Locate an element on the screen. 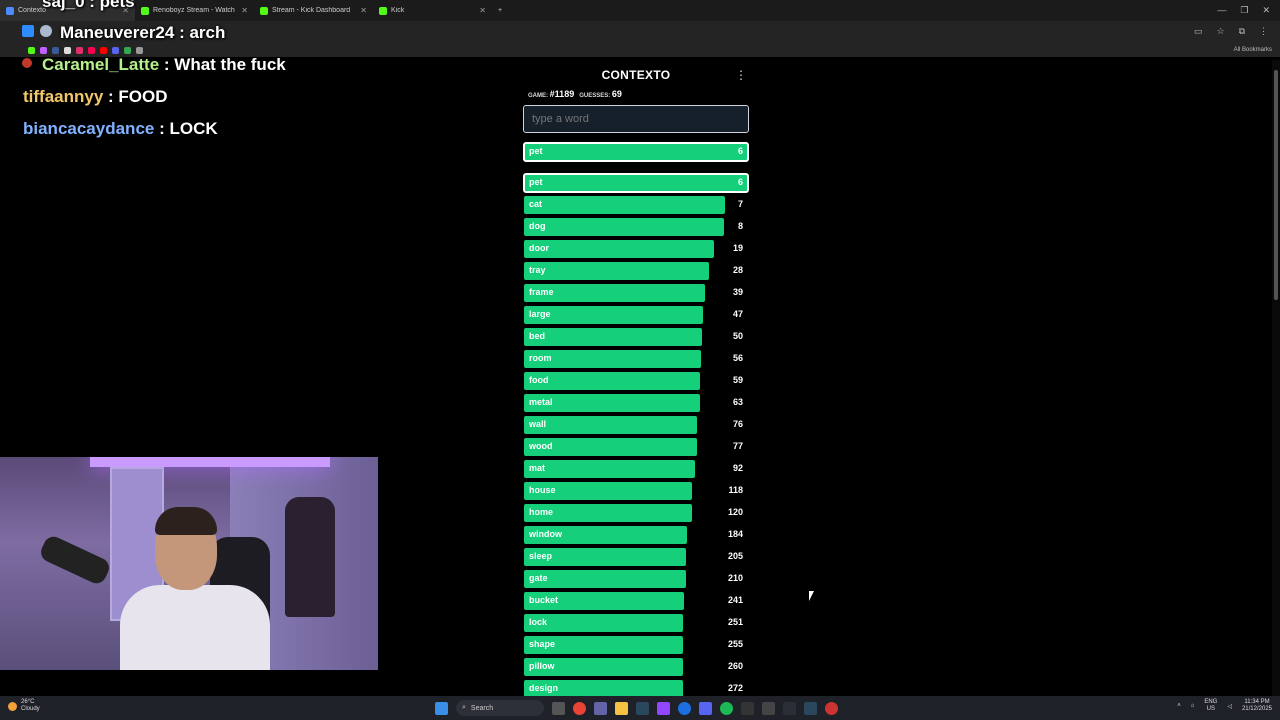 The width and height of the screenshot is (1280, 720). new-tab-button: + is located at coordinates (500, 10).